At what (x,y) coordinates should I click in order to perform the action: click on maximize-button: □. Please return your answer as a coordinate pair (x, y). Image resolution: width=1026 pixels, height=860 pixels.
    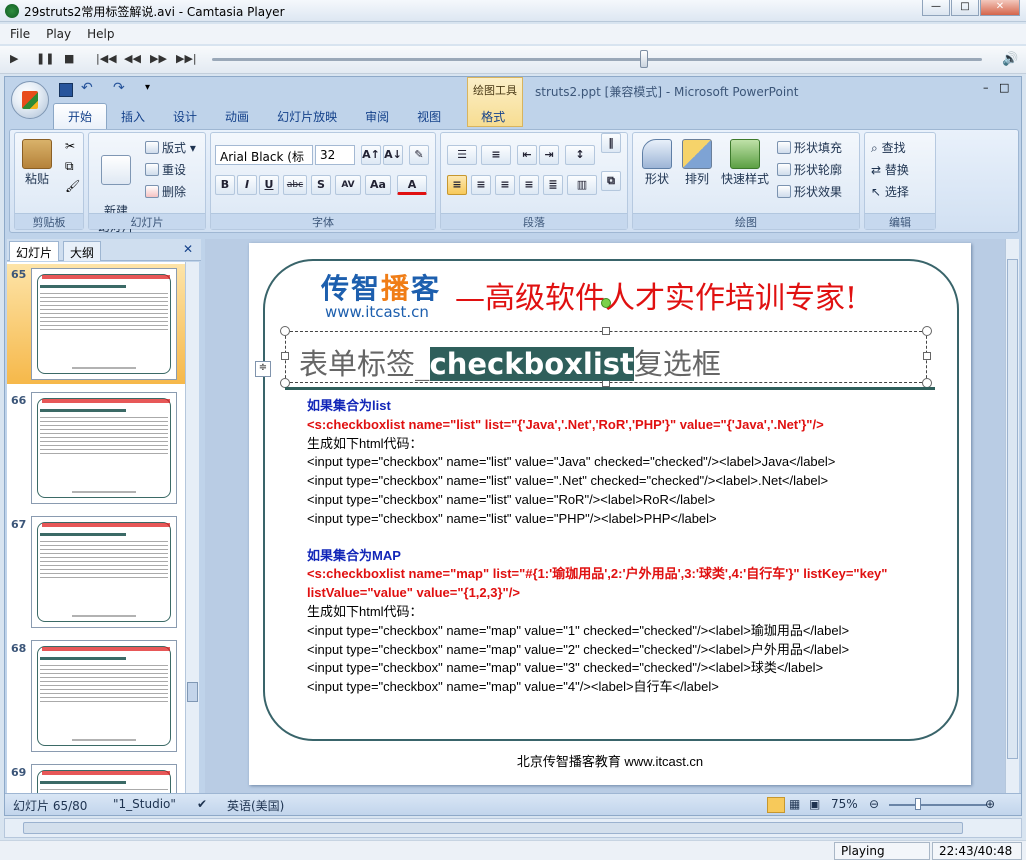
    Looking at the image, I should click on (965, 8).